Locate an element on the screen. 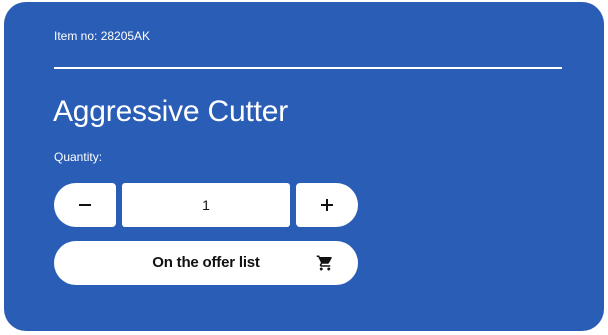 Image resolution: width=608 pixels, height=335 pixels. increment-button is located at coordinates (327, 205).